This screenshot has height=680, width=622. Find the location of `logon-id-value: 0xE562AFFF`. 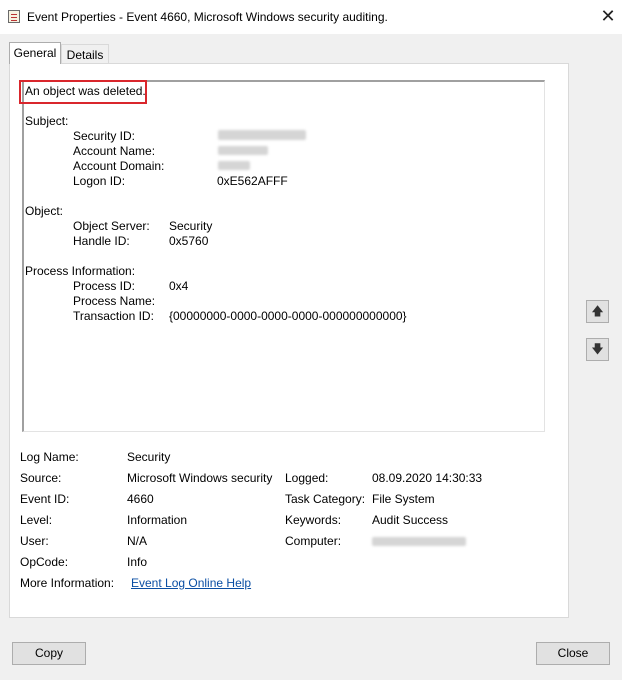

logon-id-value: 0xE562AFFF is located at coordinates (252, 181).